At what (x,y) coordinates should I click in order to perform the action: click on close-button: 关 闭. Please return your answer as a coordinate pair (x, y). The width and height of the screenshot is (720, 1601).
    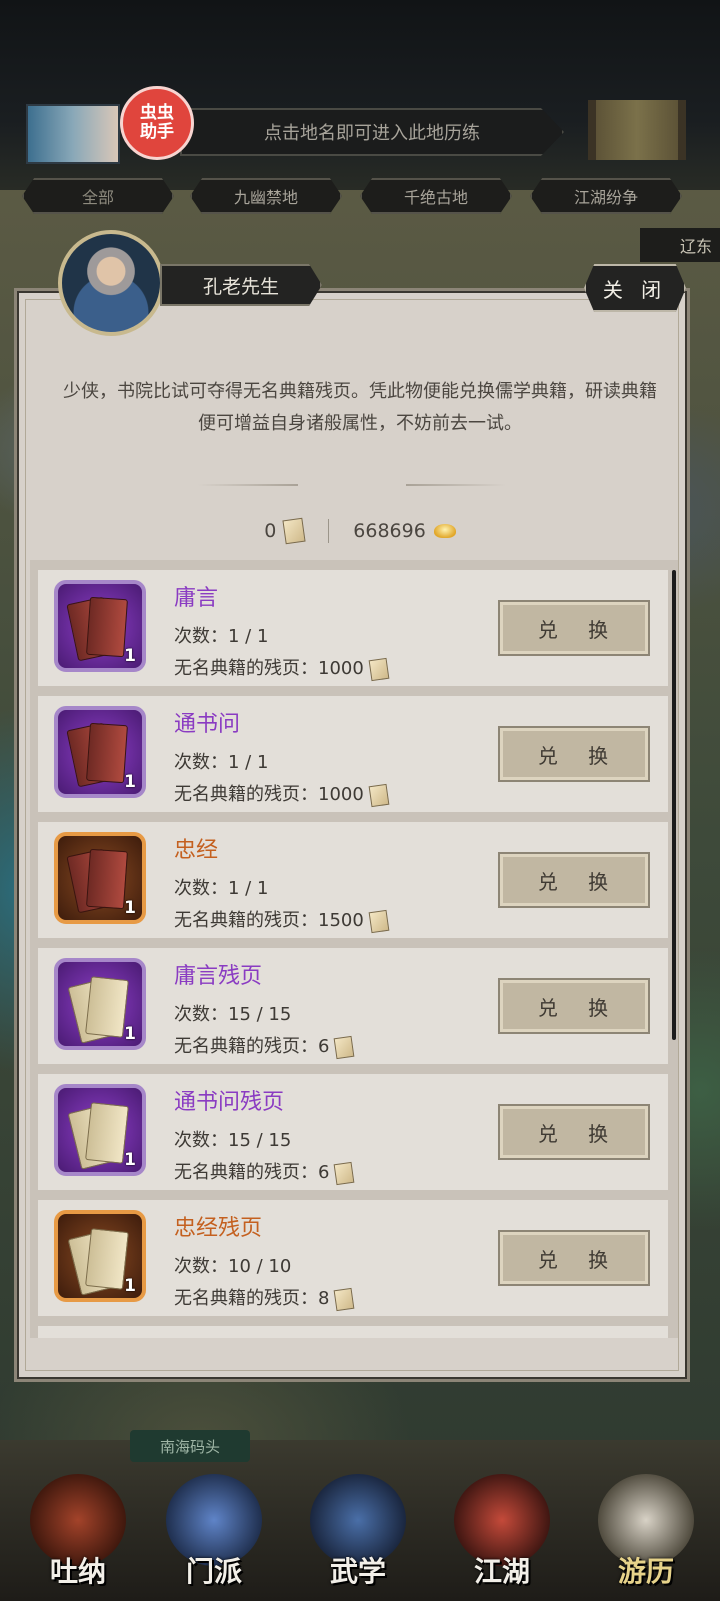
    Looking at the image, I should click on (635, 288).